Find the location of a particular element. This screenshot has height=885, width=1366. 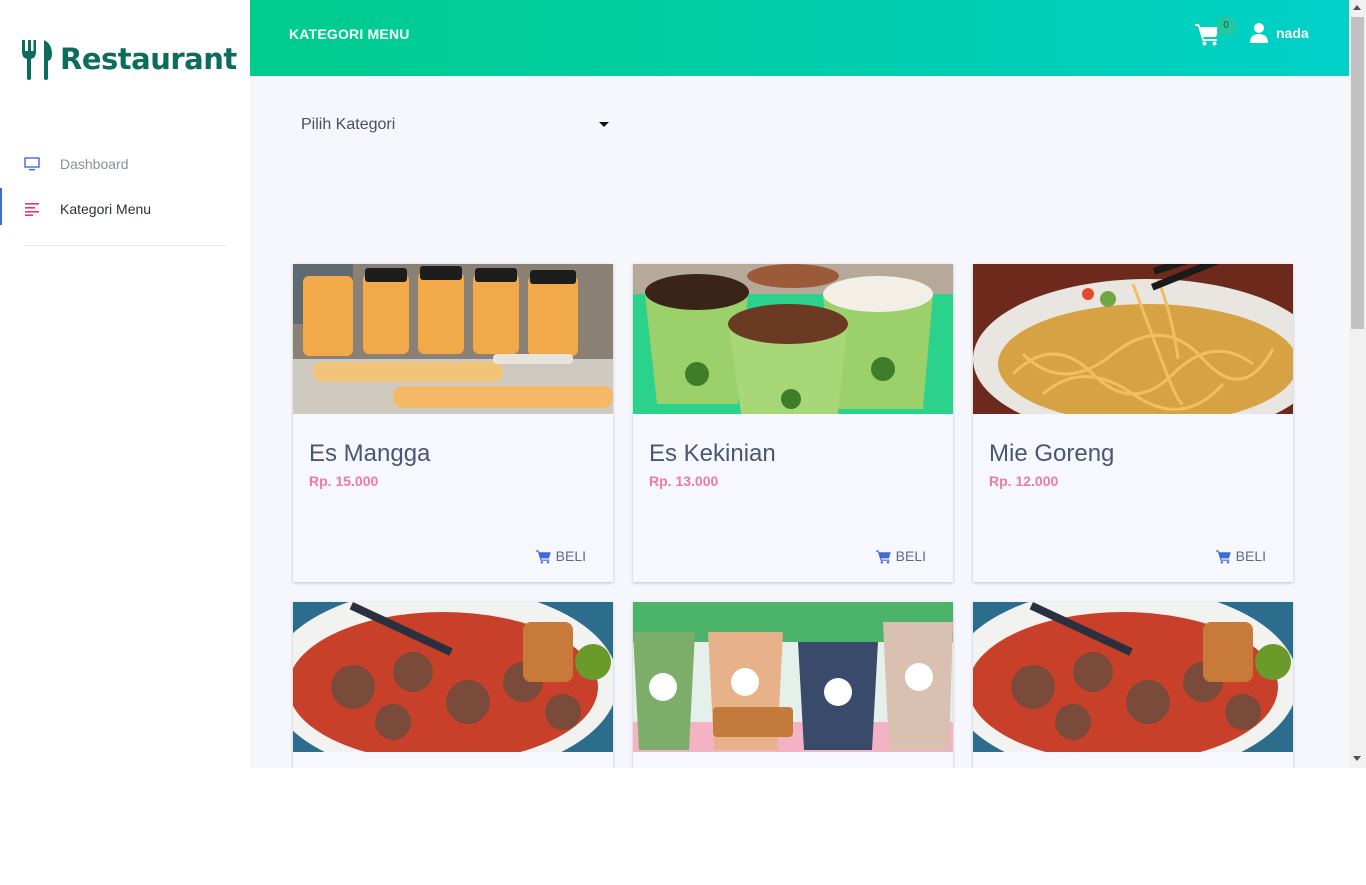

user-menu: nada is located at coordinates (1279, 33).